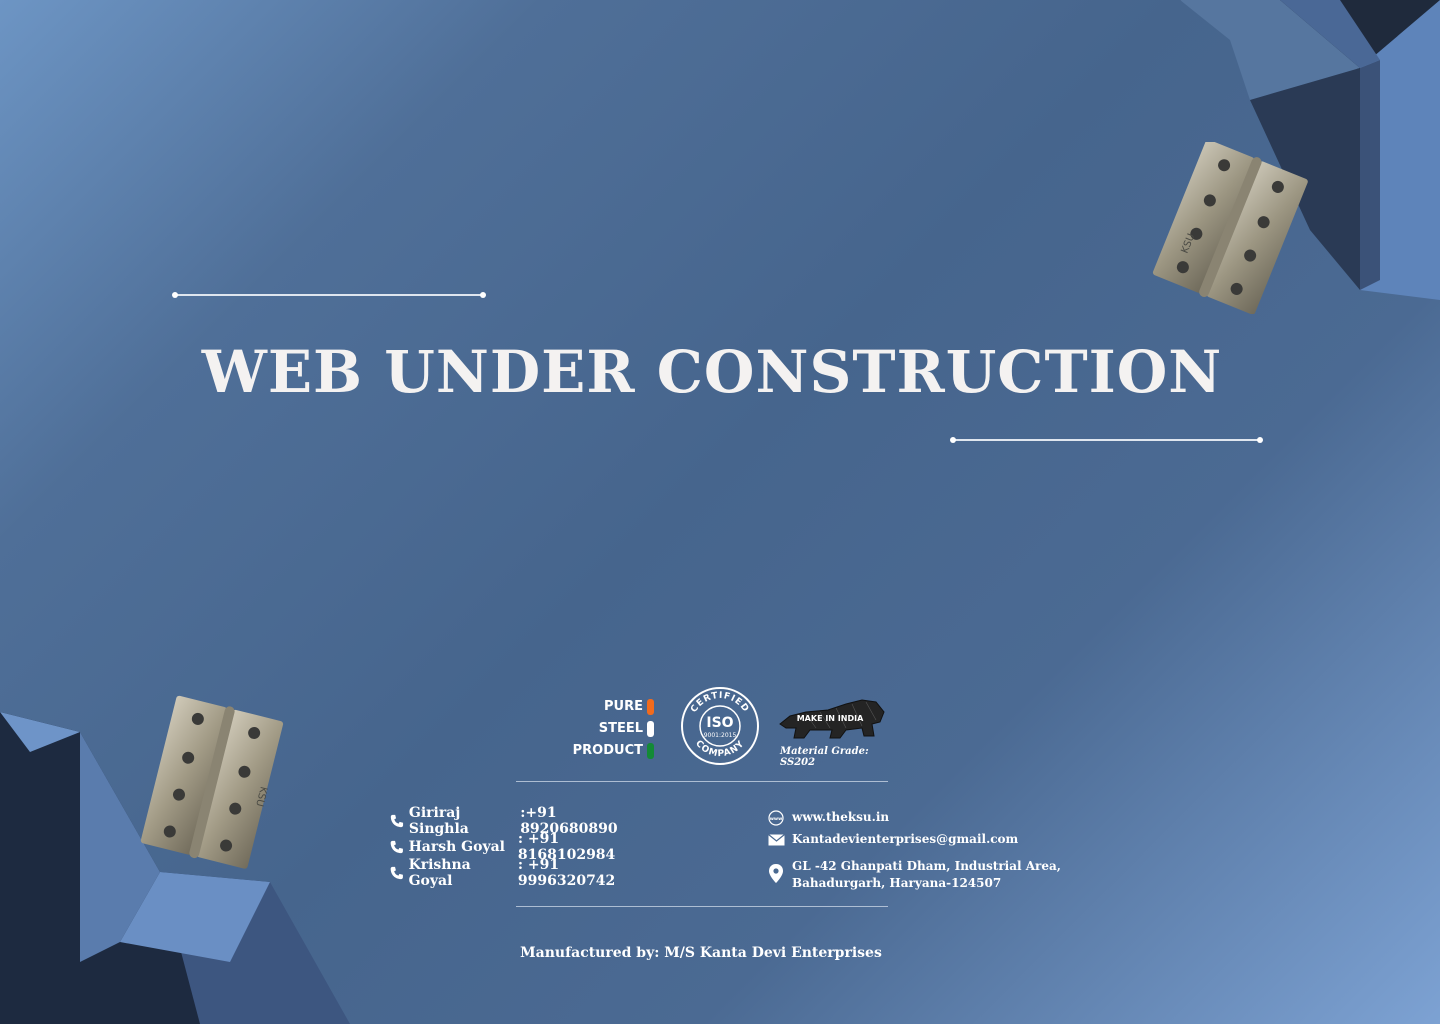  I want to click on mail-icon, so click(776, 840).